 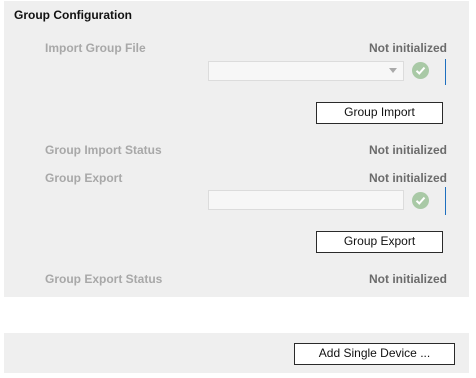 What do you see at coordinates (393, 70) in the screenshot?
I see `chevron-down-icon` at bounding box center [393, 70].